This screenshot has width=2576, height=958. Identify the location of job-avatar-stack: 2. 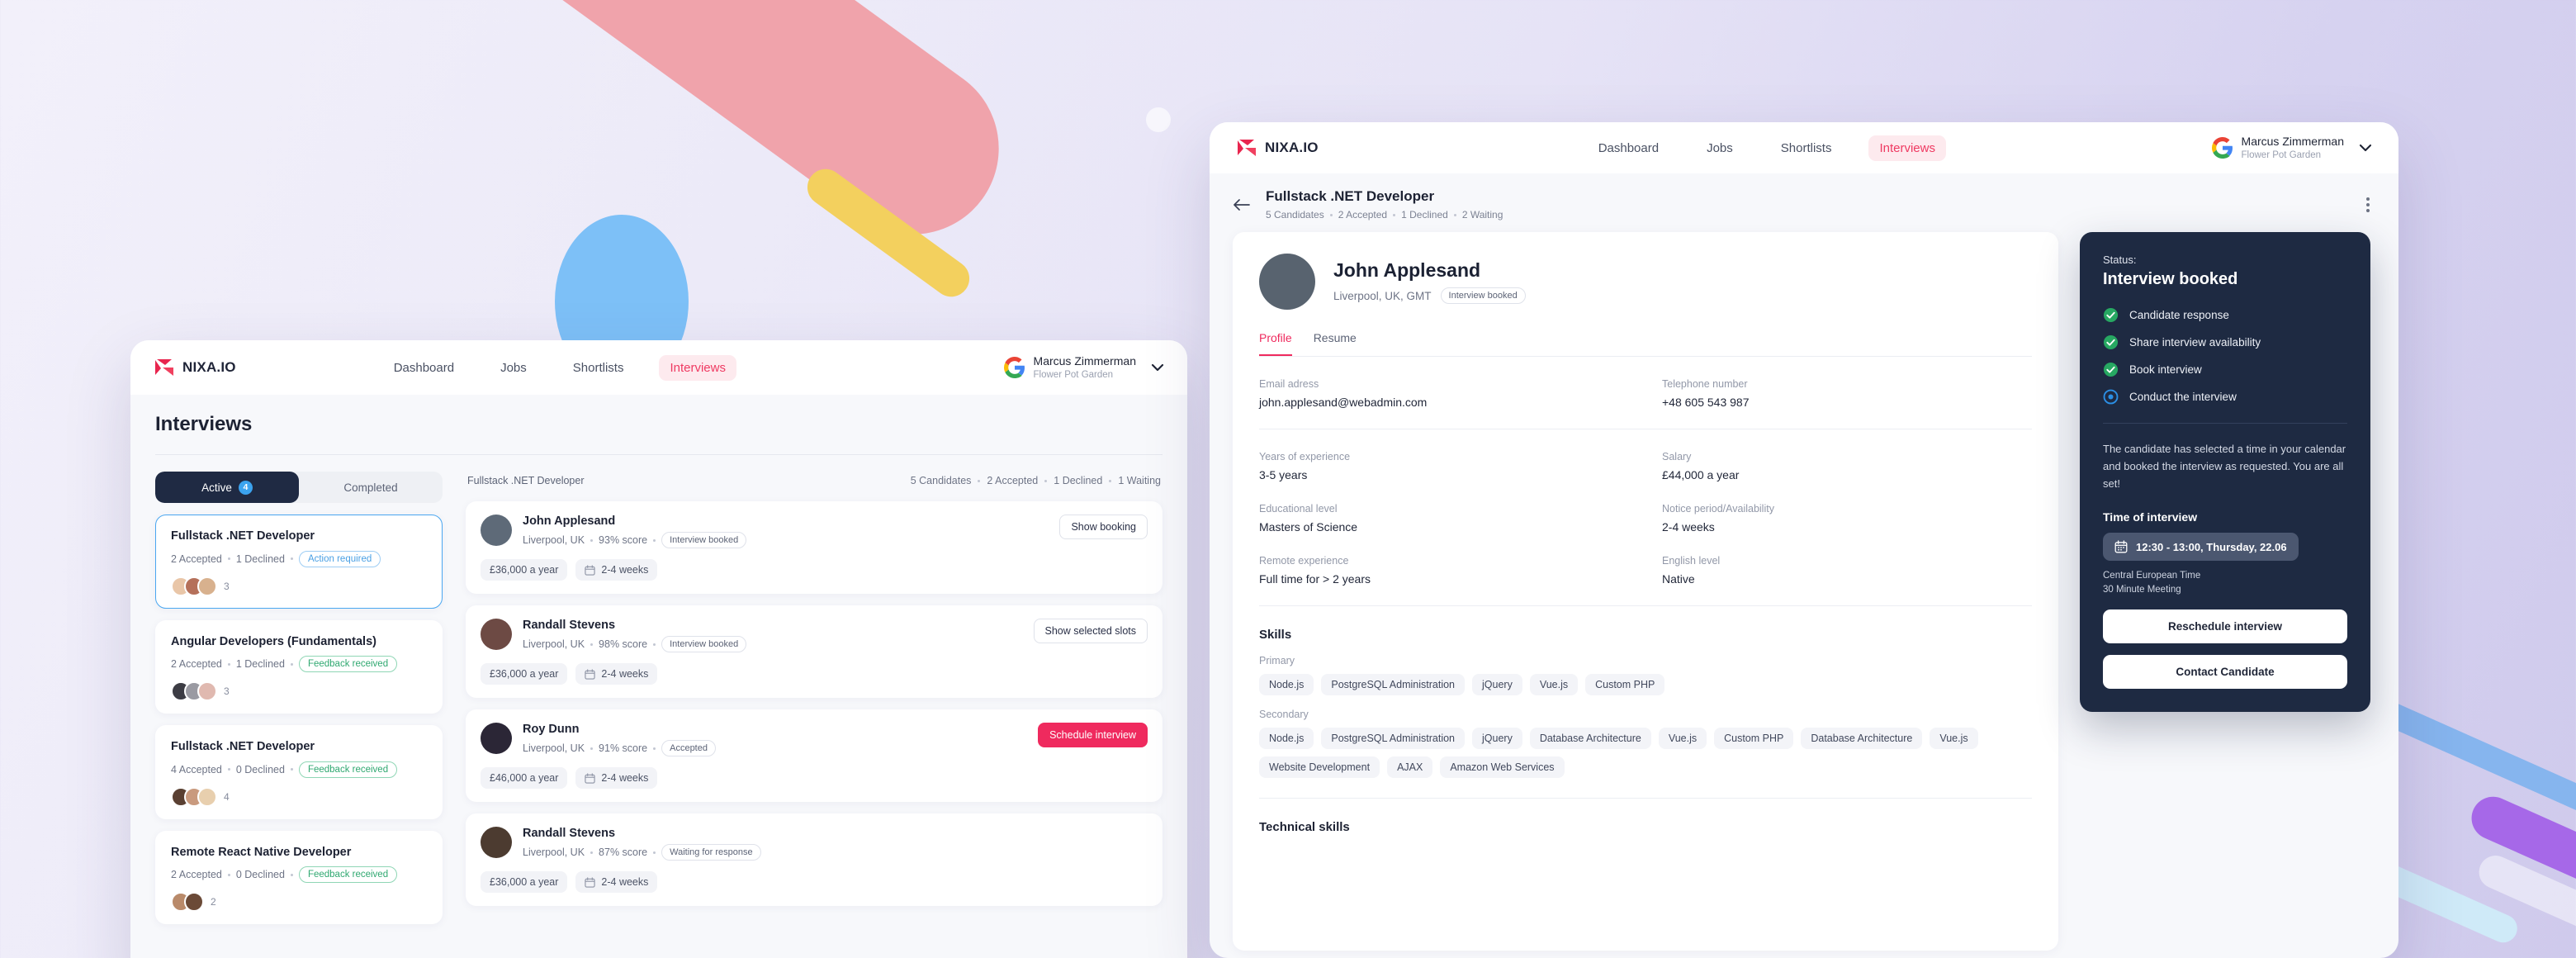
(299, 903).